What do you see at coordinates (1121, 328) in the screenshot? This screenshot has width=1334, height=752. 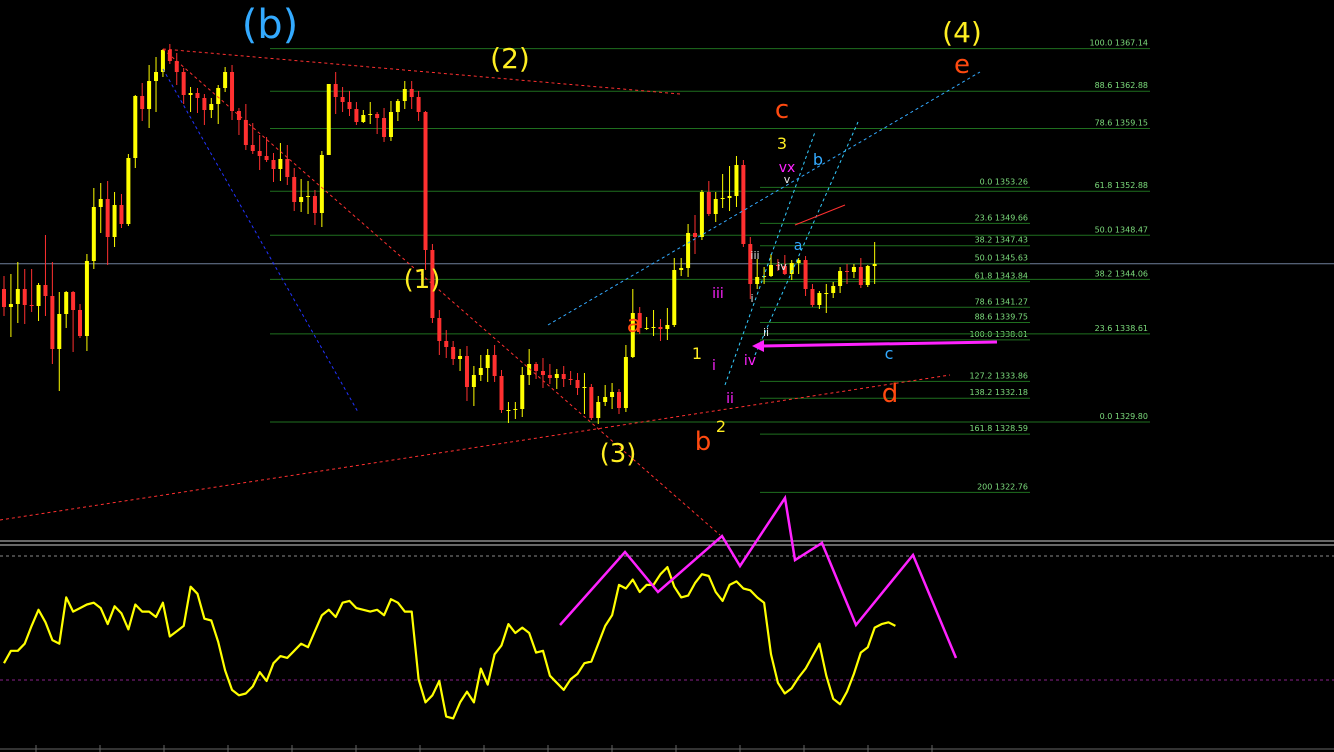 I see `fib-level-label: 23.6 1338.61` at bounding box center [1121, 328].